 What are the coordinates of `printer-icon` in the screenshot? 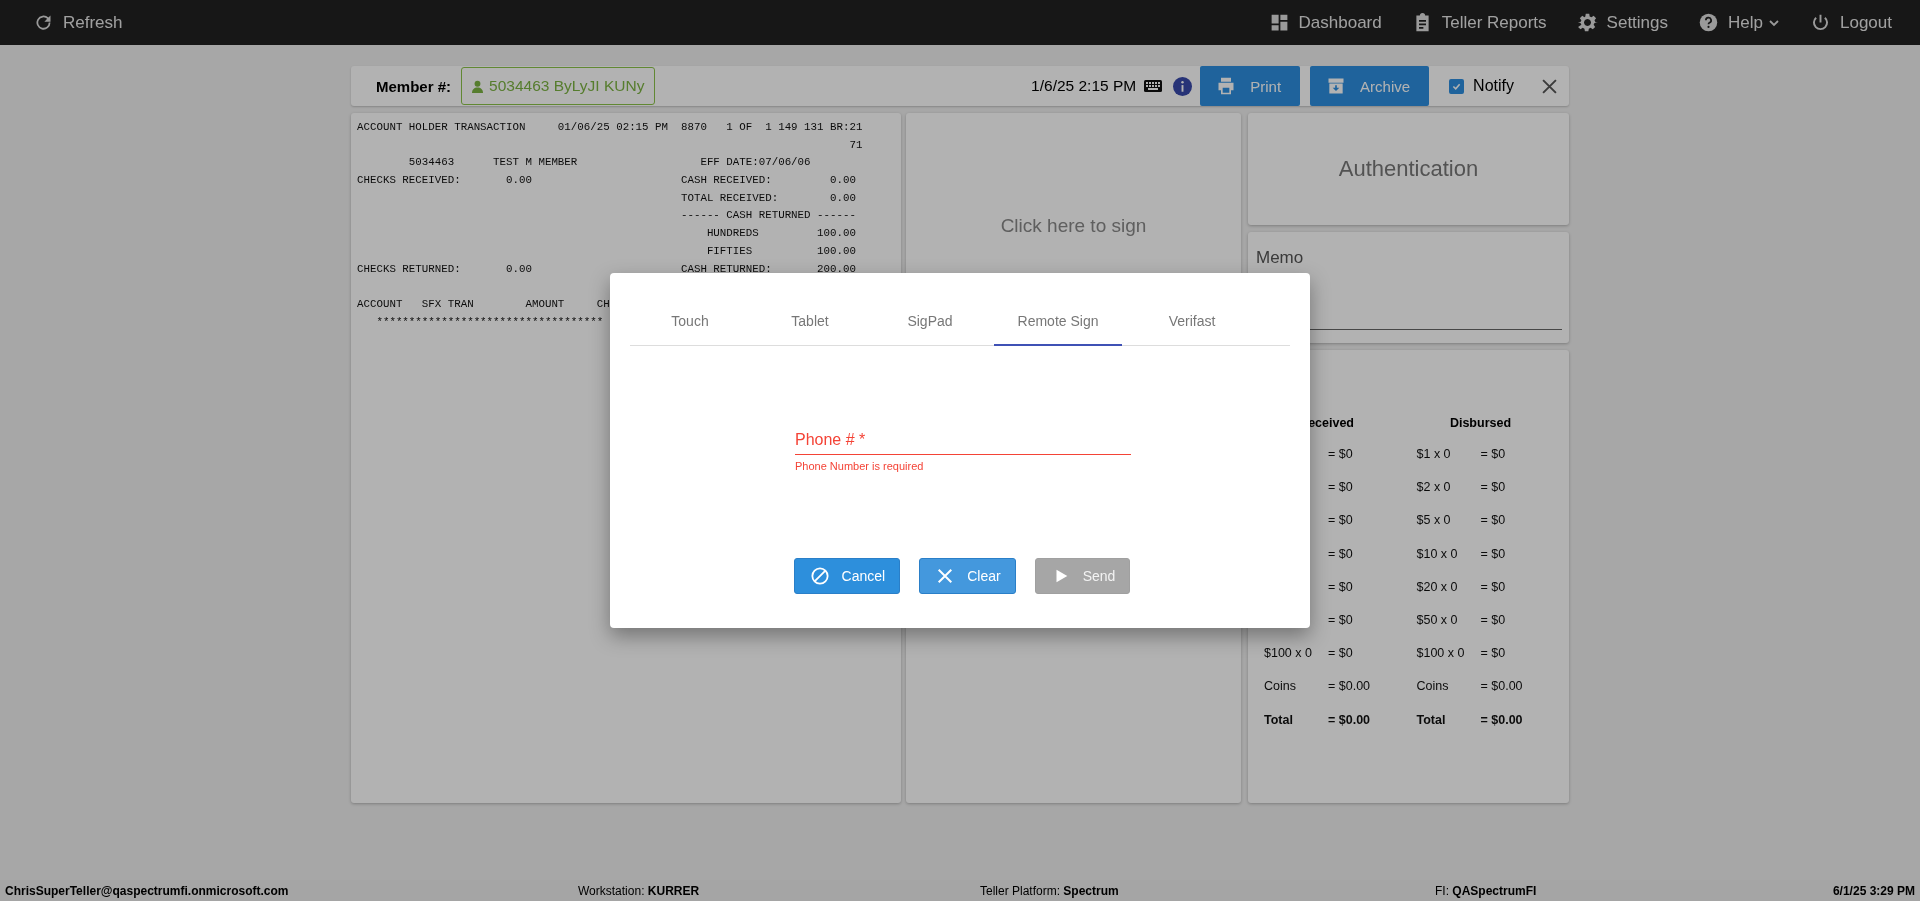 It's located at (1226, 86).